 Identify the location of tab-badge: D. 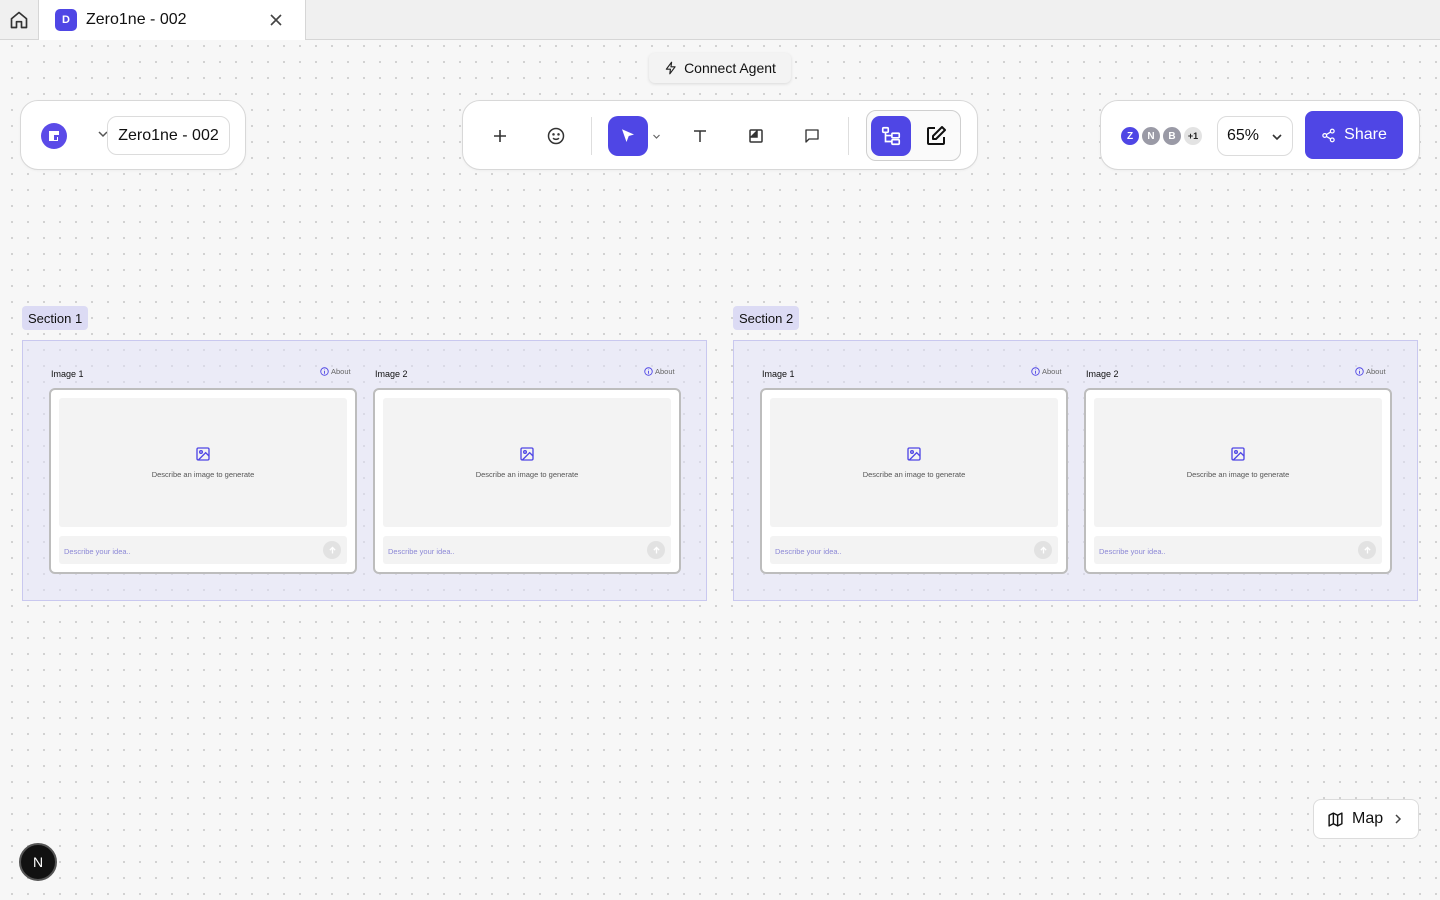
(66, 20).